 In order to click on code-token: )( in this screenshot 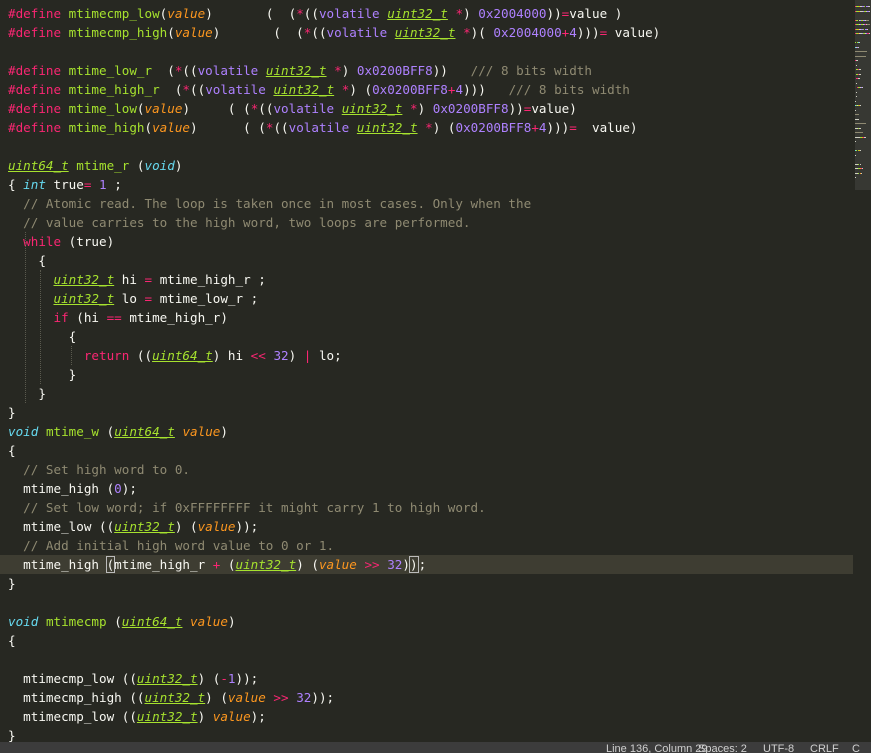, I will do `click(482, 32)`.